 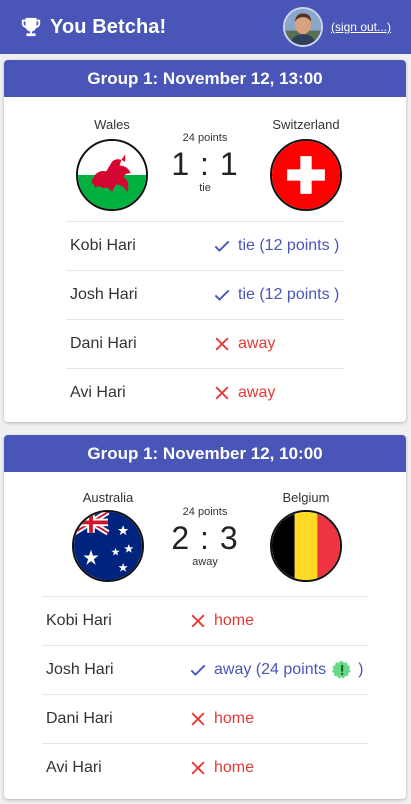 I want to click on score: 1, so click(x=205, y=164).